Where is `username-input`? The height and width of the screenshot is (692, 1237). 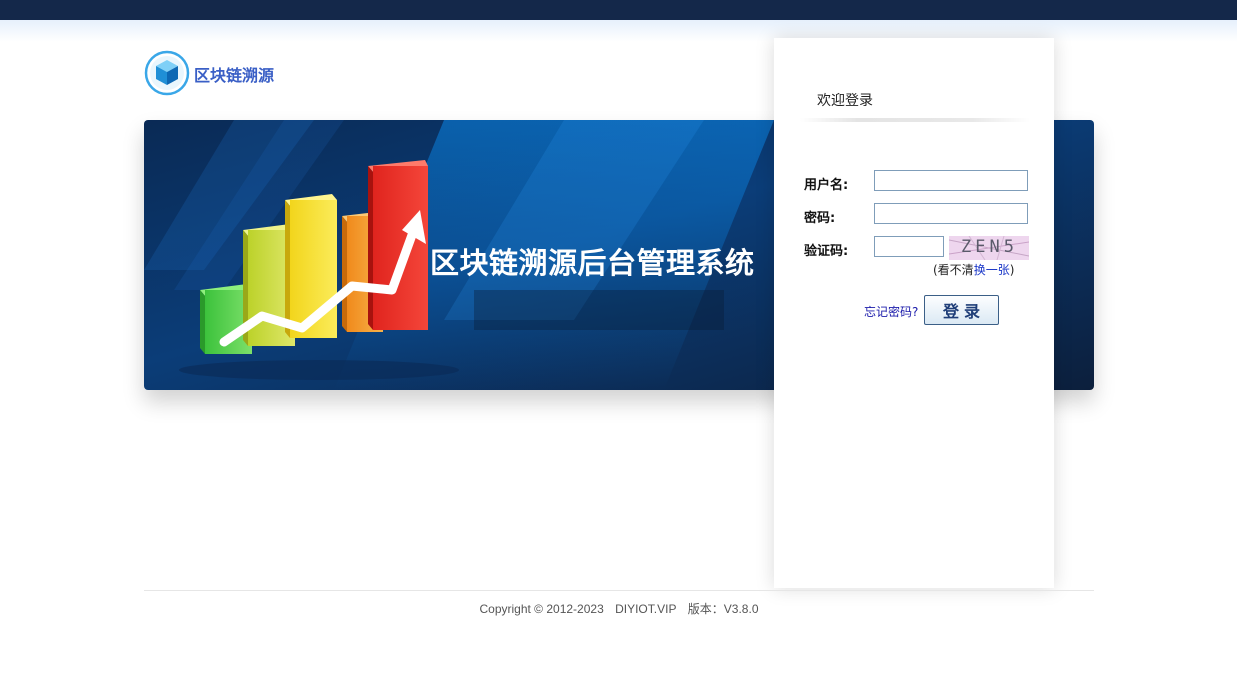
username-input is located at coordinates (951, 180).